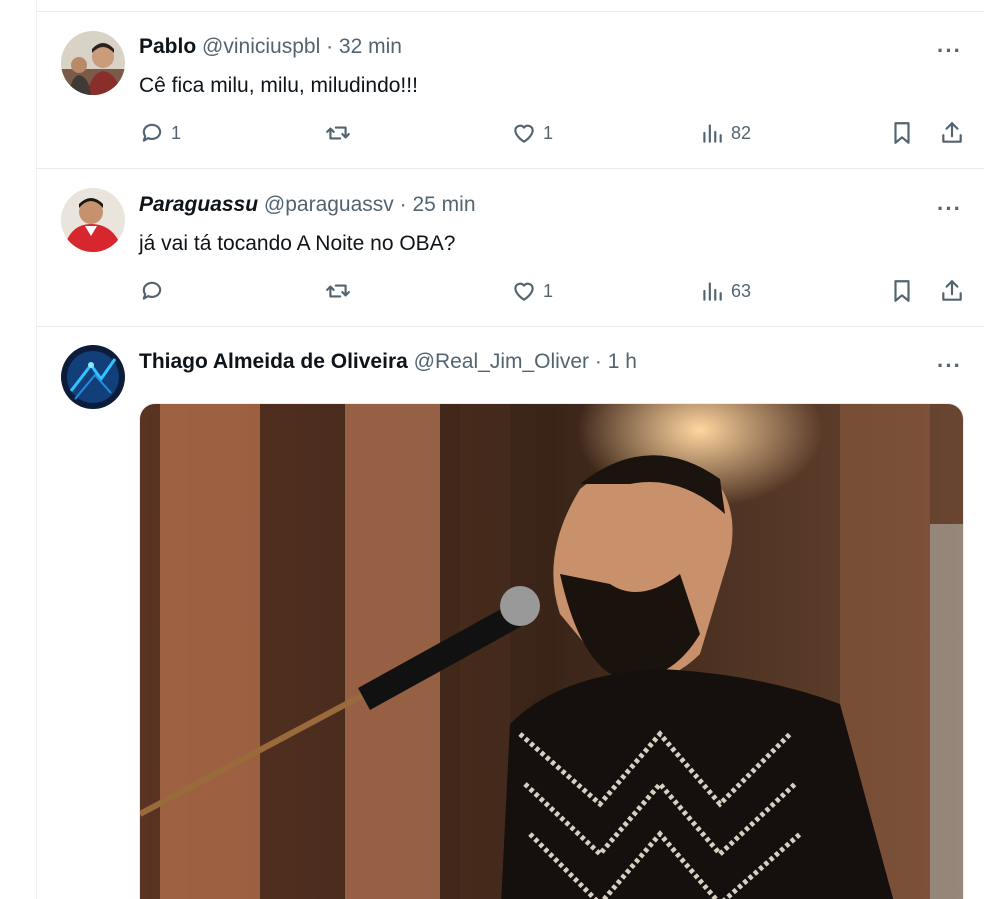 The image size is (984, 899). What do you see at coordinates (93, 63) in the screenshot?
I see `avatar-pablo` at bounding box center [93, 63].